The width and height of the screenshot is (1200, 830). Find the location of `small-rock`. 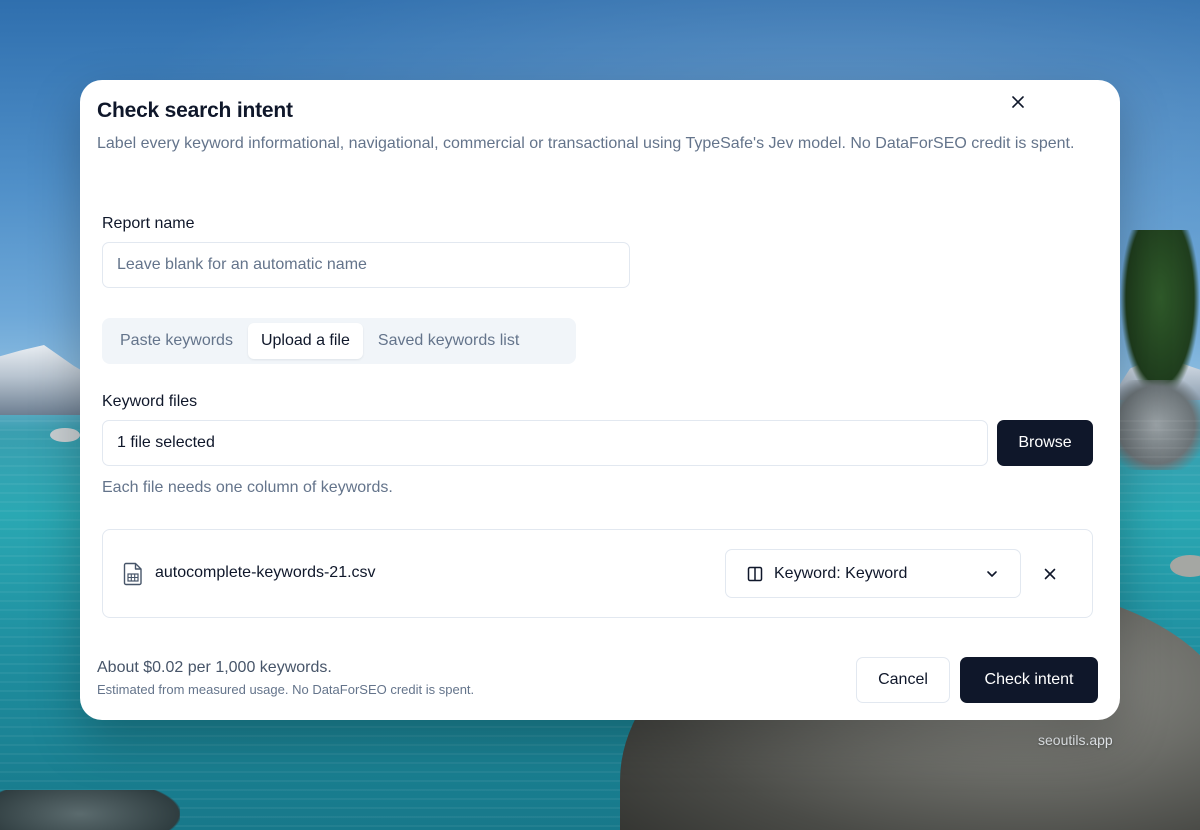

small-rock is located at coordinates (65, 435).